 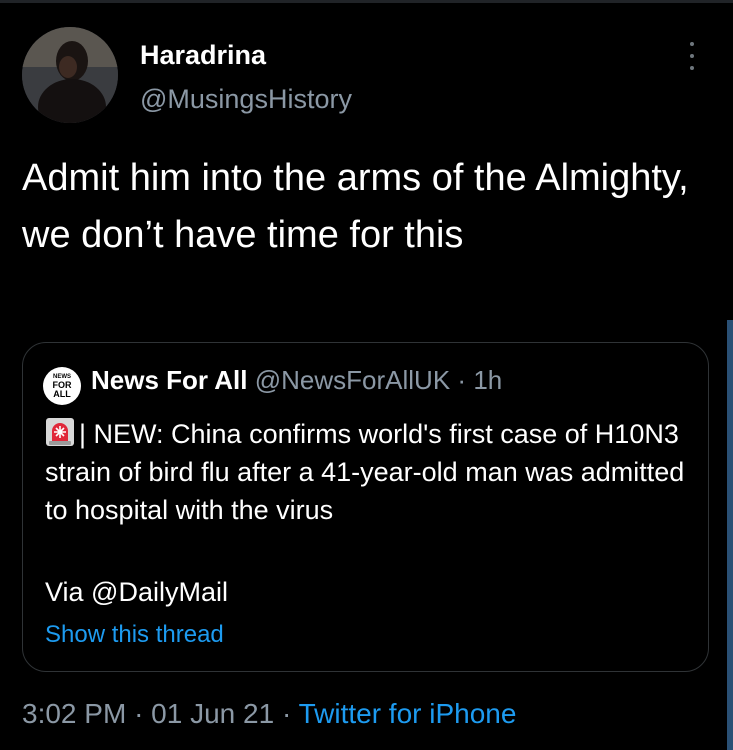 What do you see at coordinates (169, 380) in the screenshot?
I see `quoted-author-name: News For All` at bounding box center [169, 380].